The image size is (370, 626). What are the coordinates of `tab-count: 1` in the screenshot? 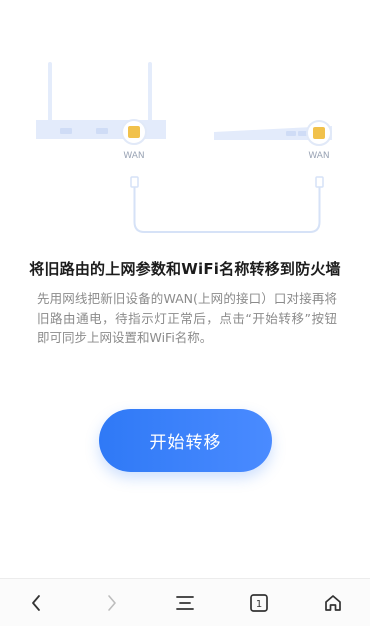 It's located at (259, 604).